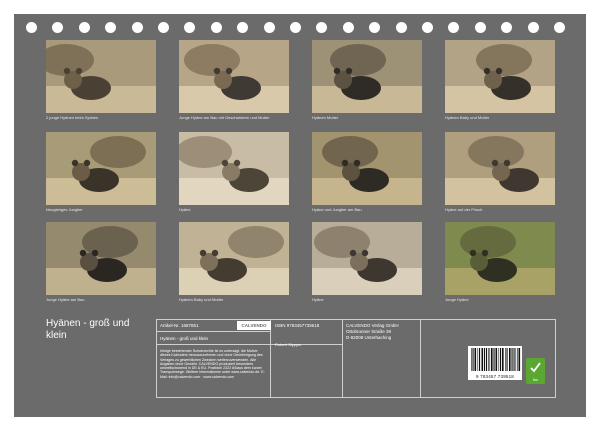 The image size is (600, 431). Describe the element at coordinates (369, 337) in the screenshot. I see `publisher-city: D-82008 Unterhaching` at that location.